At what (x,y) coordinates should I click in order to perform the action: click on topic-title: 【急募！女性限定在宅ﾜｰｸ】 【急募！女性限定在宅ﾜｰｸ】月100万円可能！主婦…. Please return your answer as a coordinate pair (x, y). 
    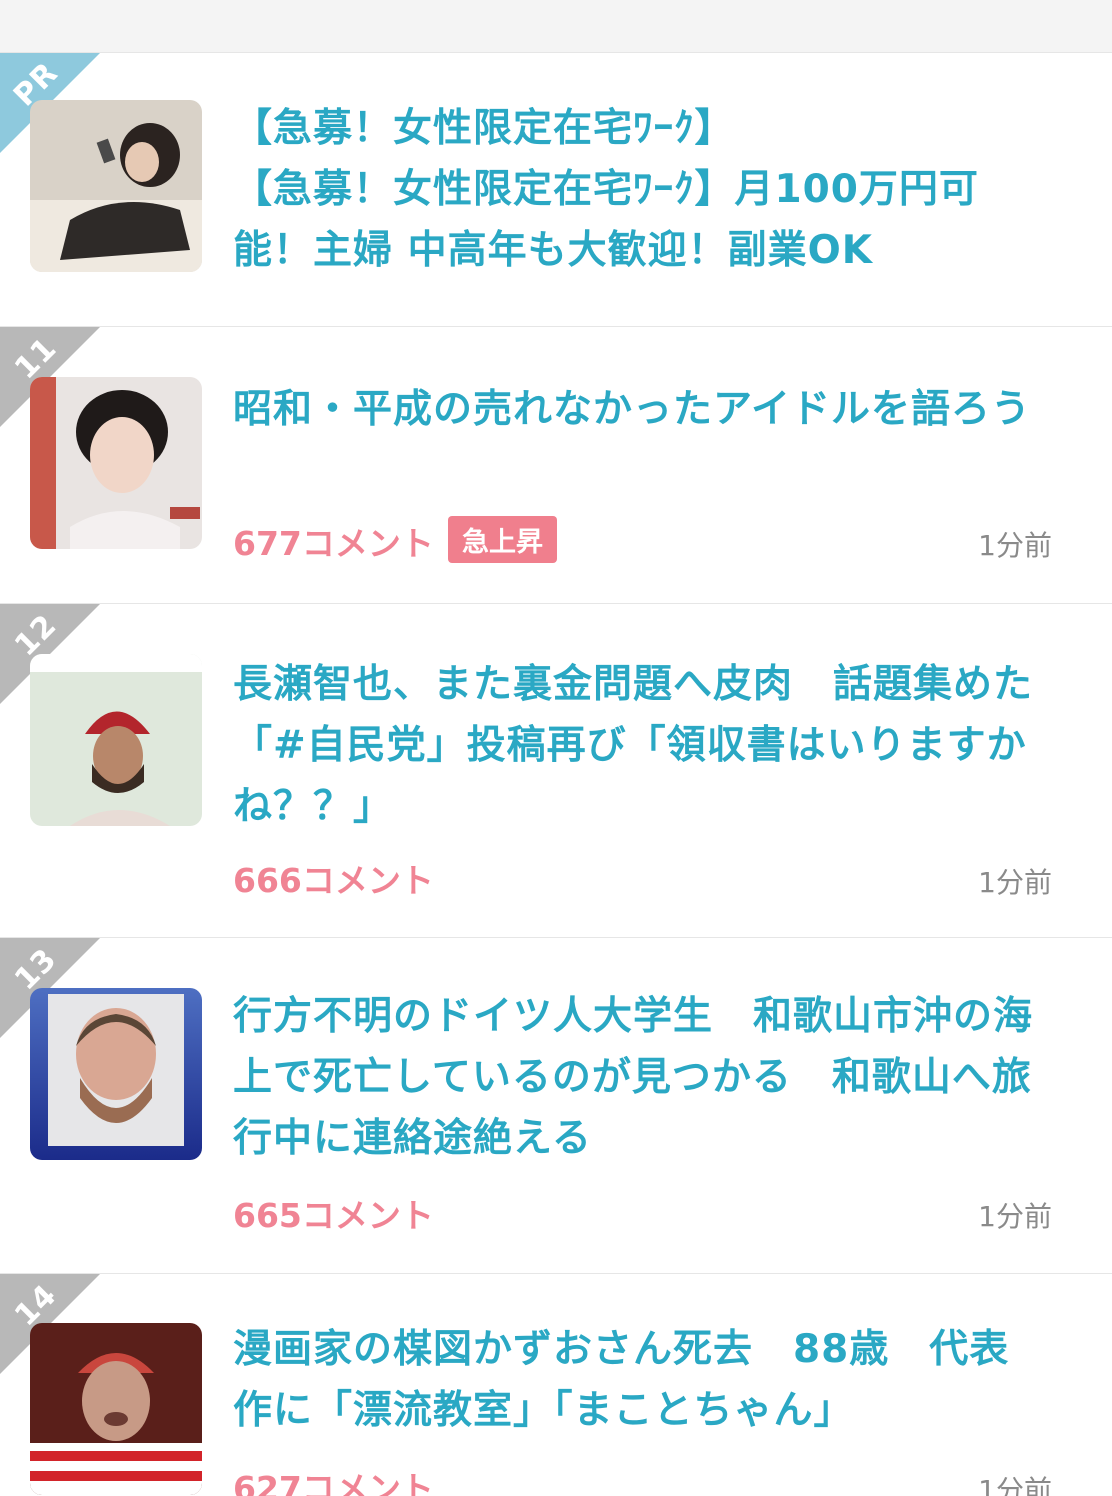
    Looking at the image, I should click on (638, 189).